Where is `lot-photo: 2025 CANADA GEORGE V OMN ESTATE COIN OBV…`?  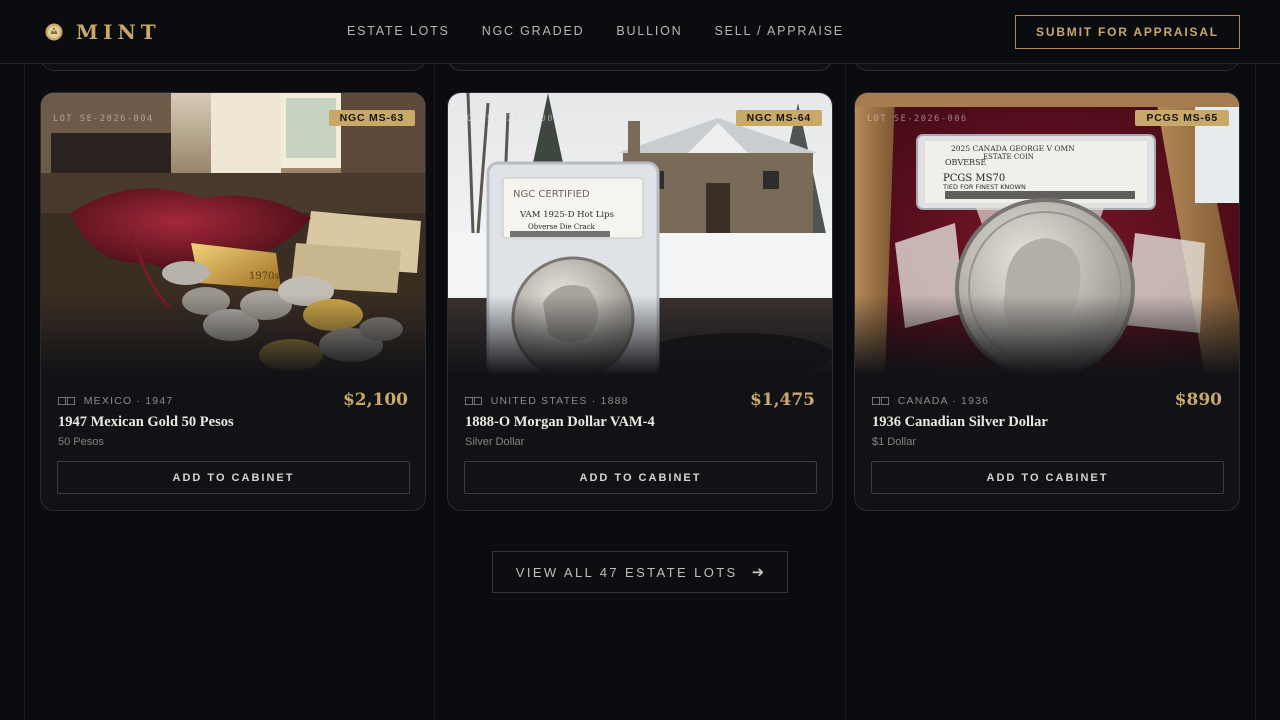 lot-photo: 2025 CANADA GEORGE V OMN ESTATE COIN OBV… is located at coordinates (1047, 234).